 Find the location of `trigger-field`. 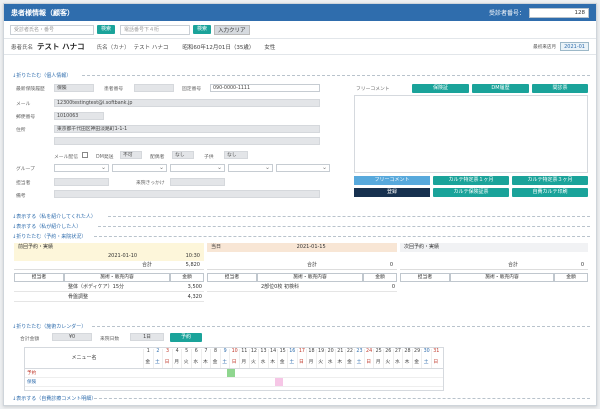

trigger-field is located at coordinates (197, 182).